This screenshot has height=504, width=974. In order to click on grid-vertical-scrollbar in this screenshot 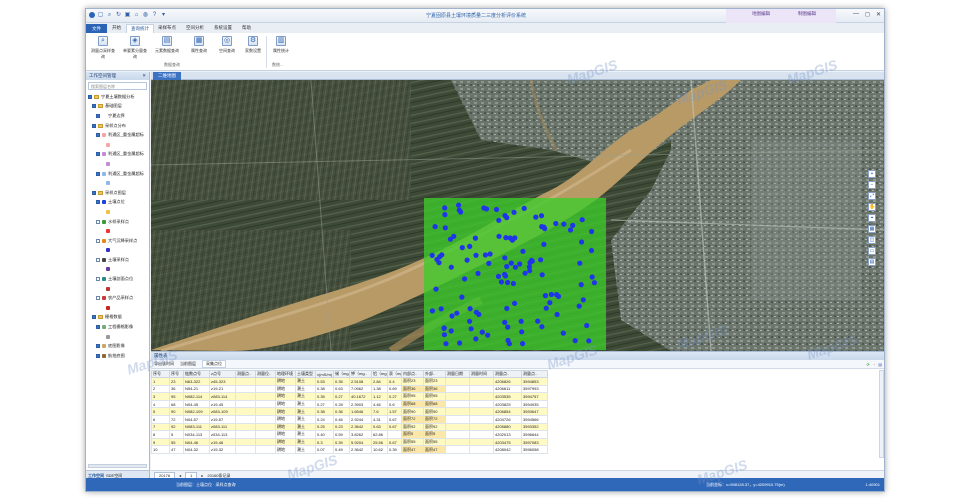, I will do `click(881, 414)`.